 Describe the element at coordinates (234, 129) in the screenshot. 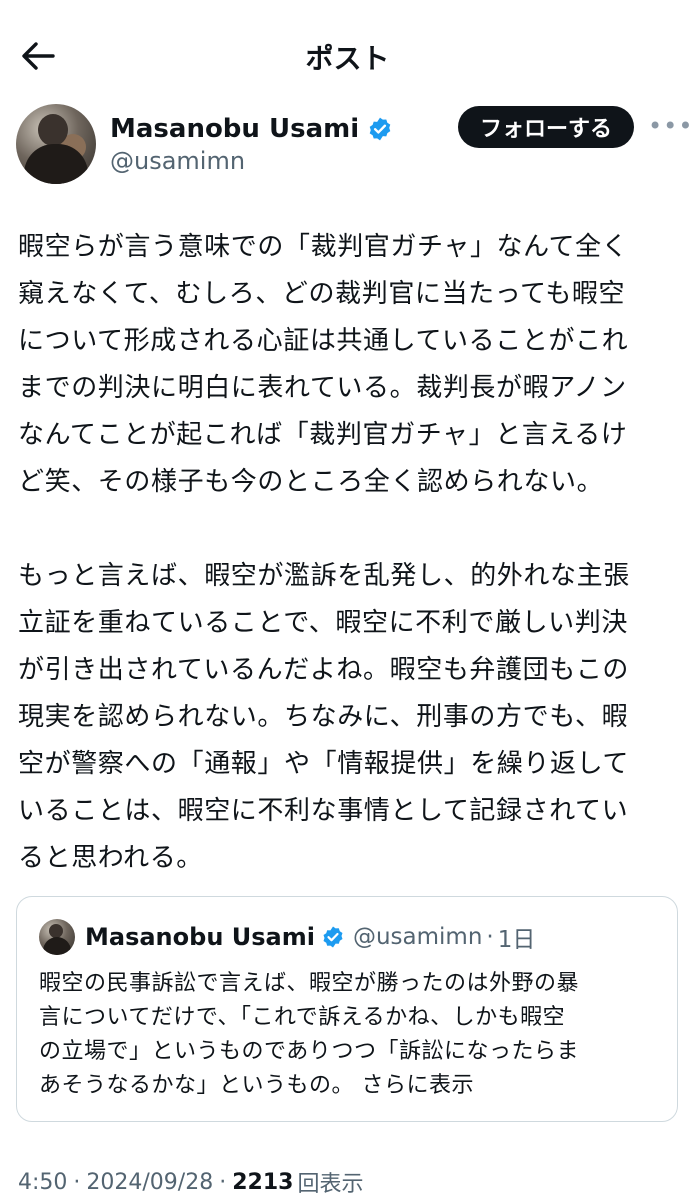

I see `author-name: Masanobu Usami` at that location.